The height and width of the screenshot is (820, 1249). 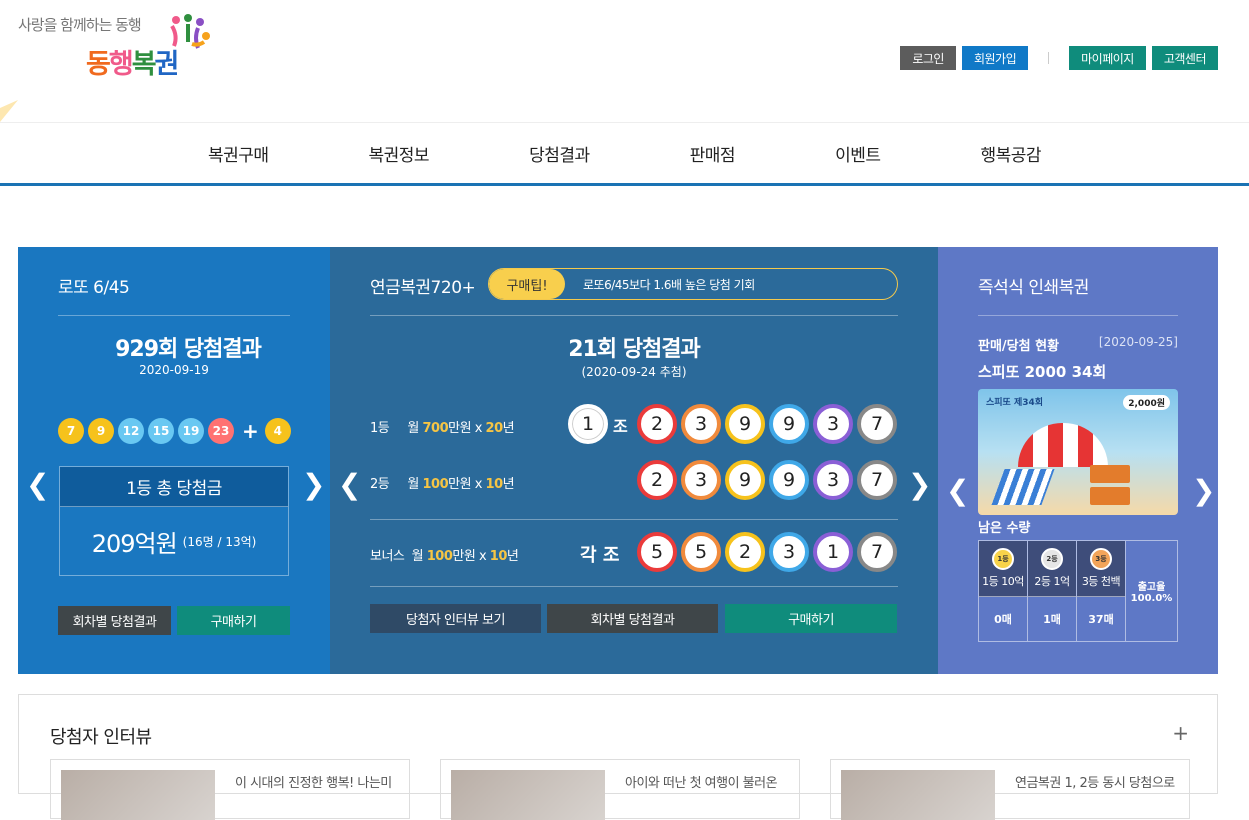 I want to click on rank2-label: 2등, so click(x=380, y=484).